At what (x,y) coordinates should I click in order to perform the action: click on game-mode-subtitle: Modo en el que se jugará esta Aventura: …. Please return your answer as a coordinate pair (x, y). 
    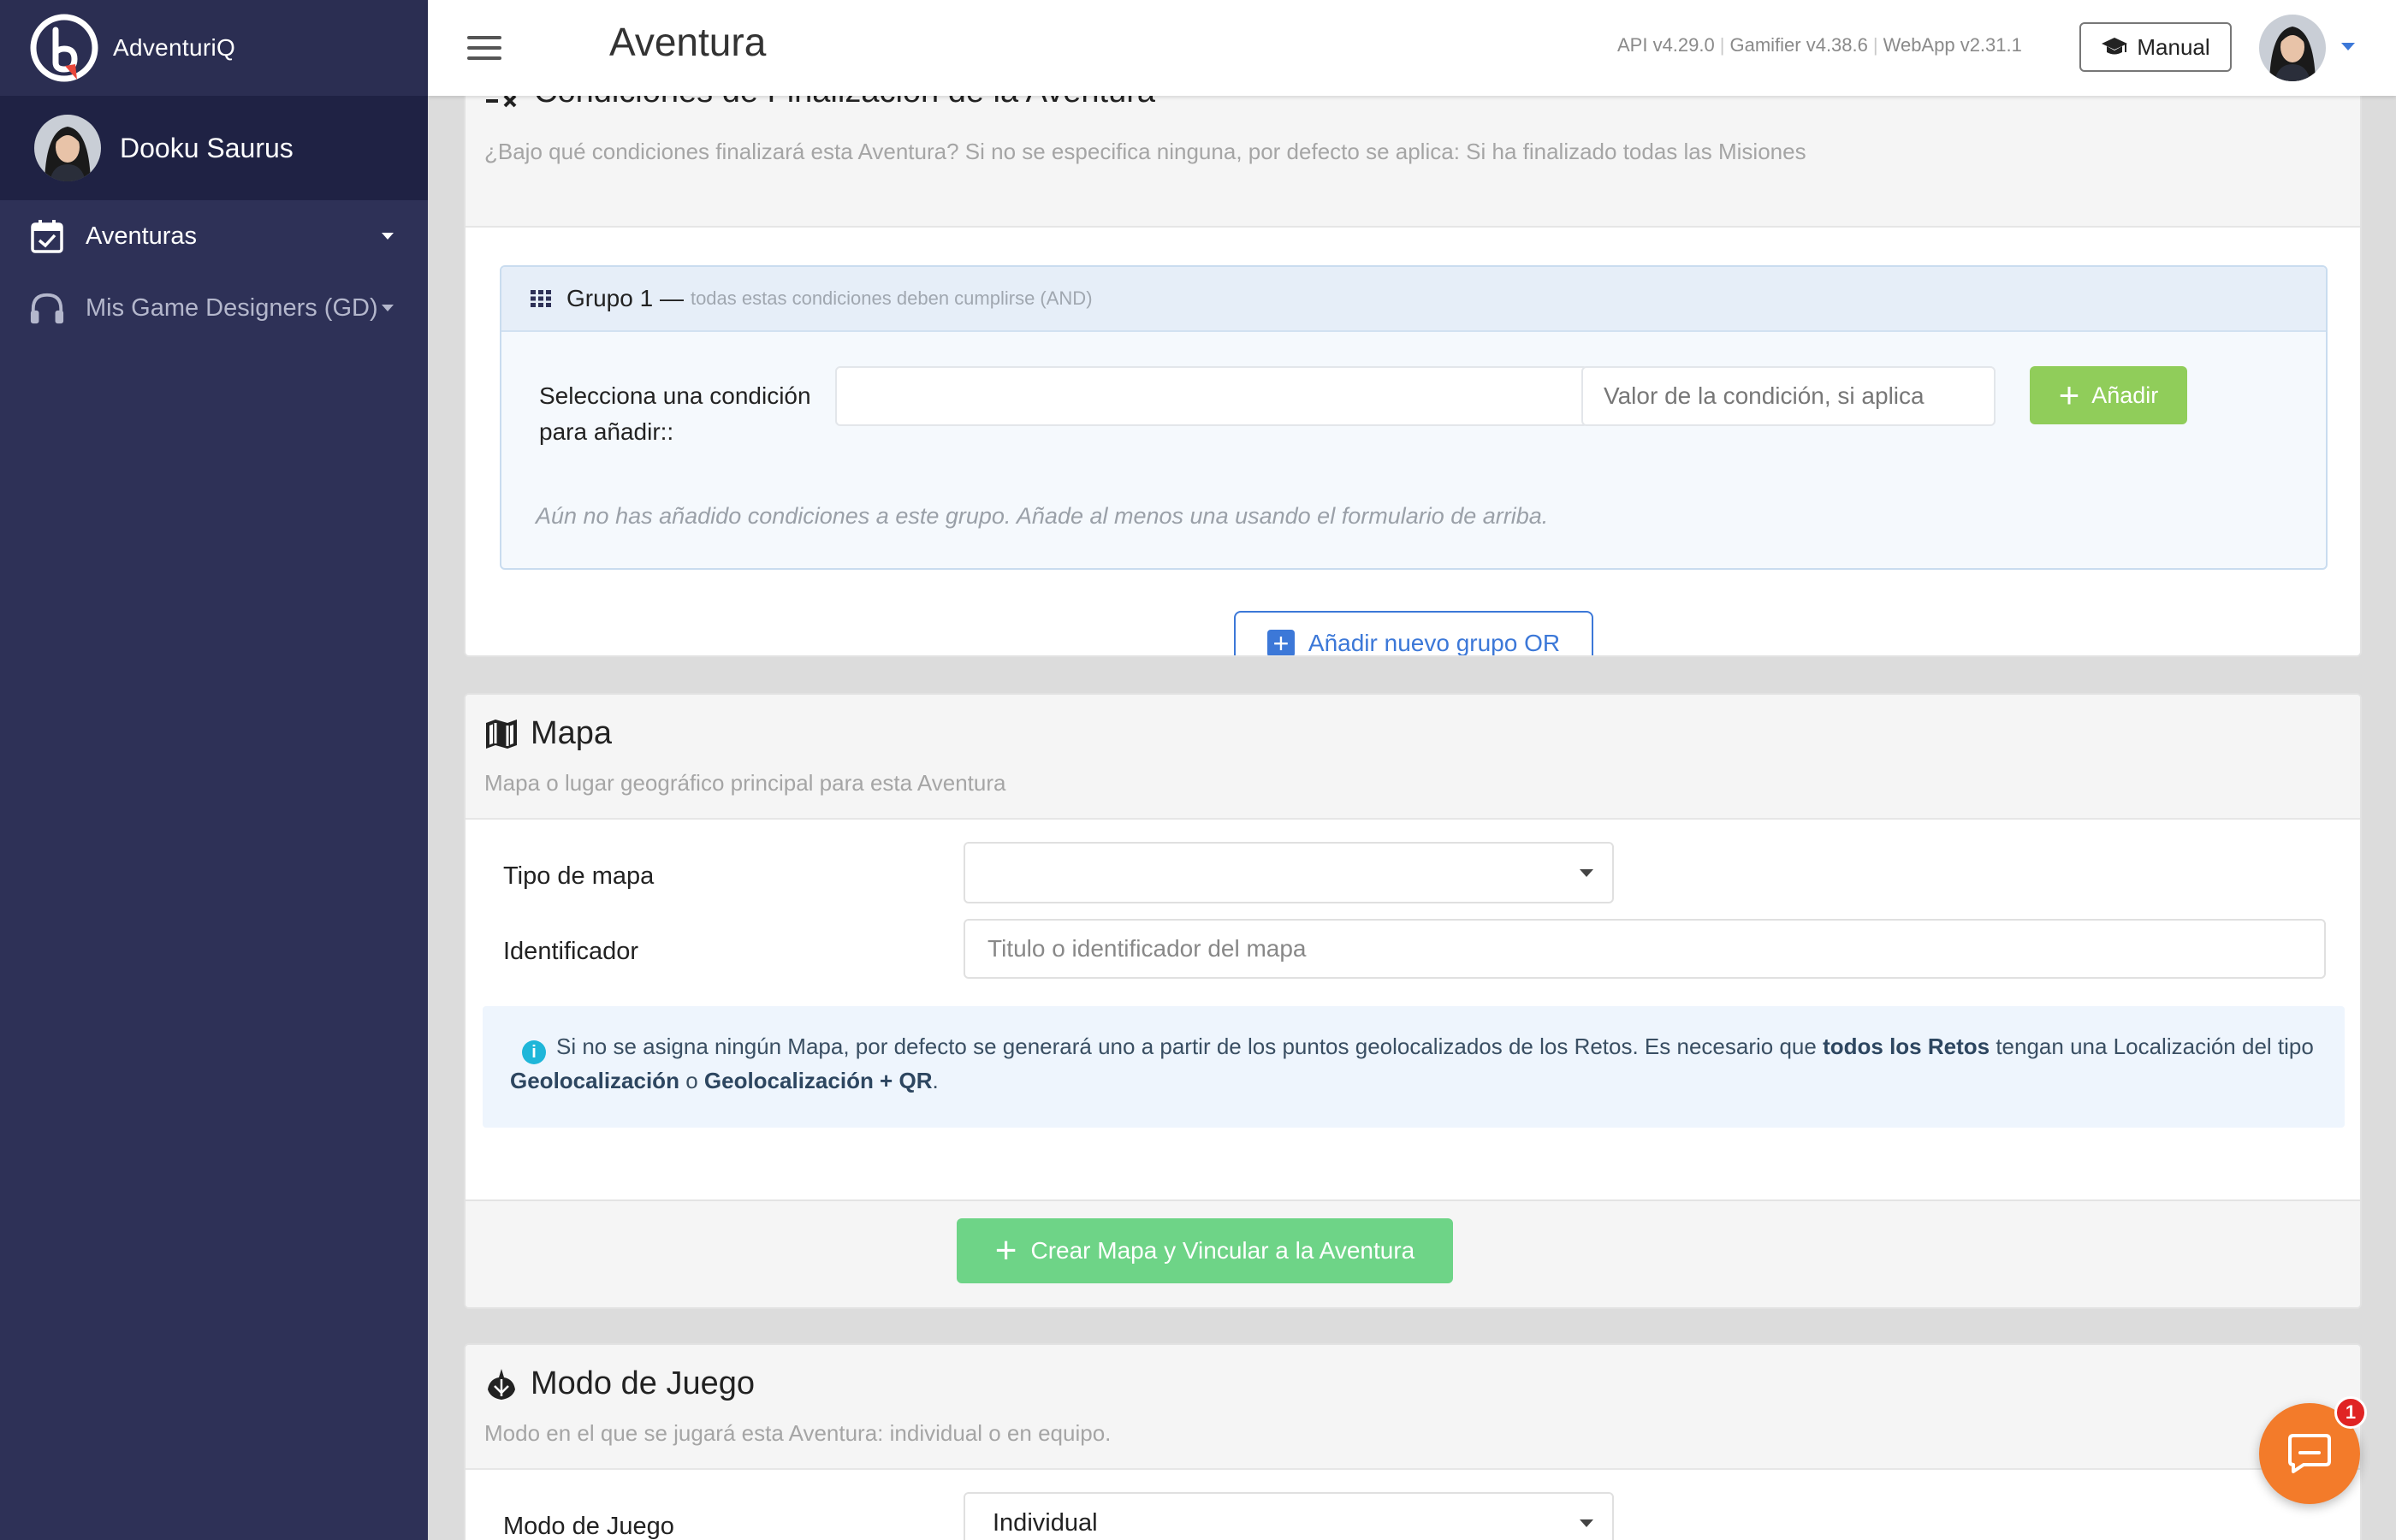
    Looking at the image, I should click on (798, 1433).